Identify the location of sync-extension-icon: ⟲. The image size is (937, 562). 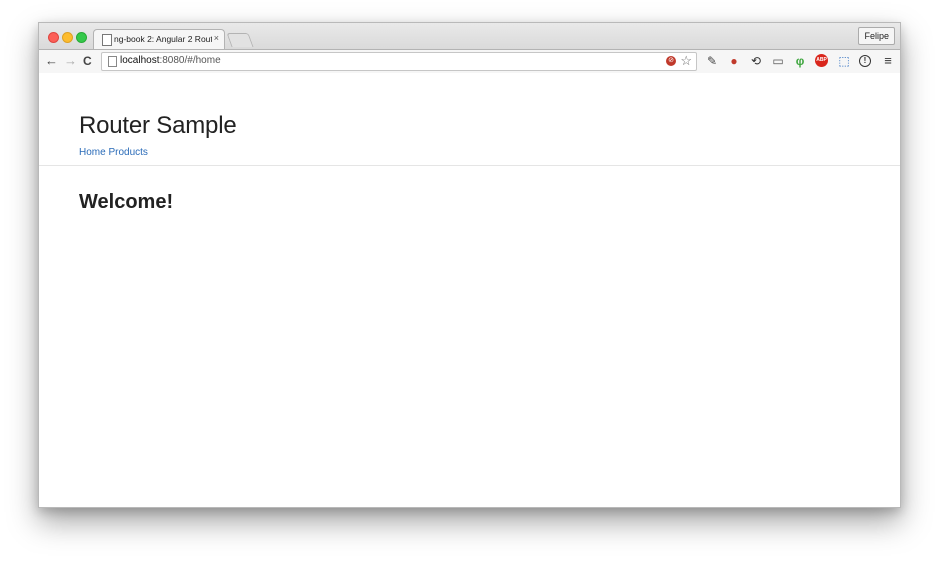
(756, 61).